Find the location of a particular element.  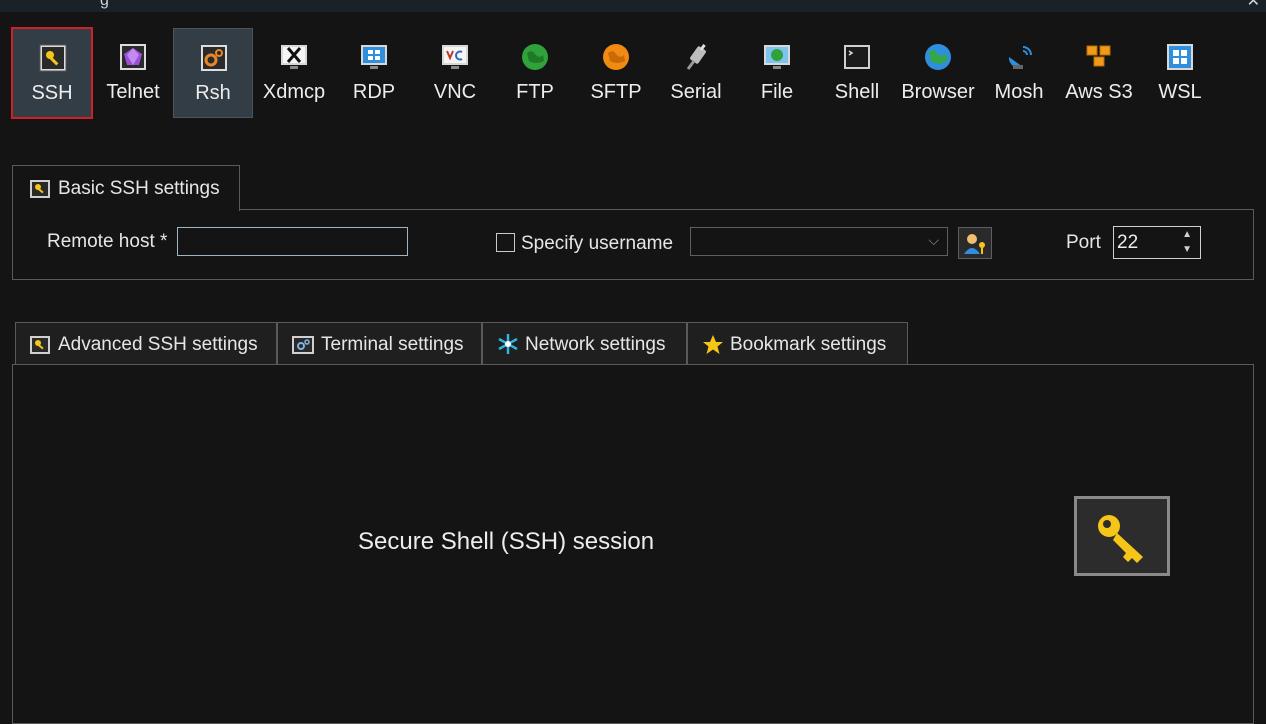

session-type-ssh: SSH is located at coordinates (52, 73).